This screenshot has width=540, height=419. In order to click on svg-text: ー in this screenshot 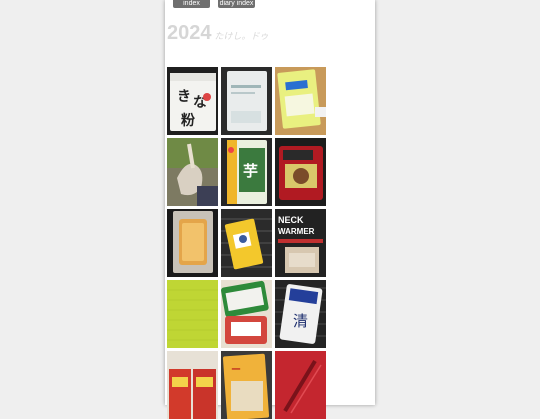, I will do `click(236, 370)`.